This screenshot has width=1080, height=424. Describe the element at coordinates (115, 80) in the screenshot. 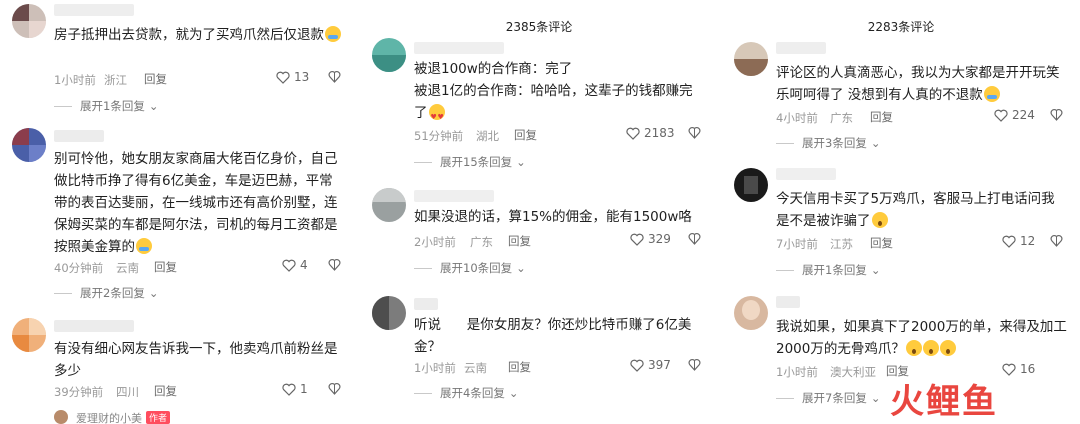

I see `comment-location: 浙江` at that location.